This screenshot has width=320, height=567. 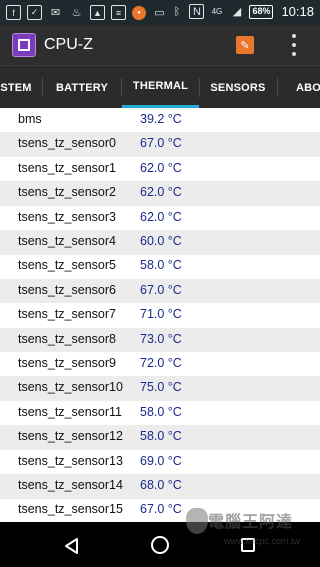 I want to click on list-item: tsens_tz_sensor9 72.0 °C, so click(x=160, y=364).